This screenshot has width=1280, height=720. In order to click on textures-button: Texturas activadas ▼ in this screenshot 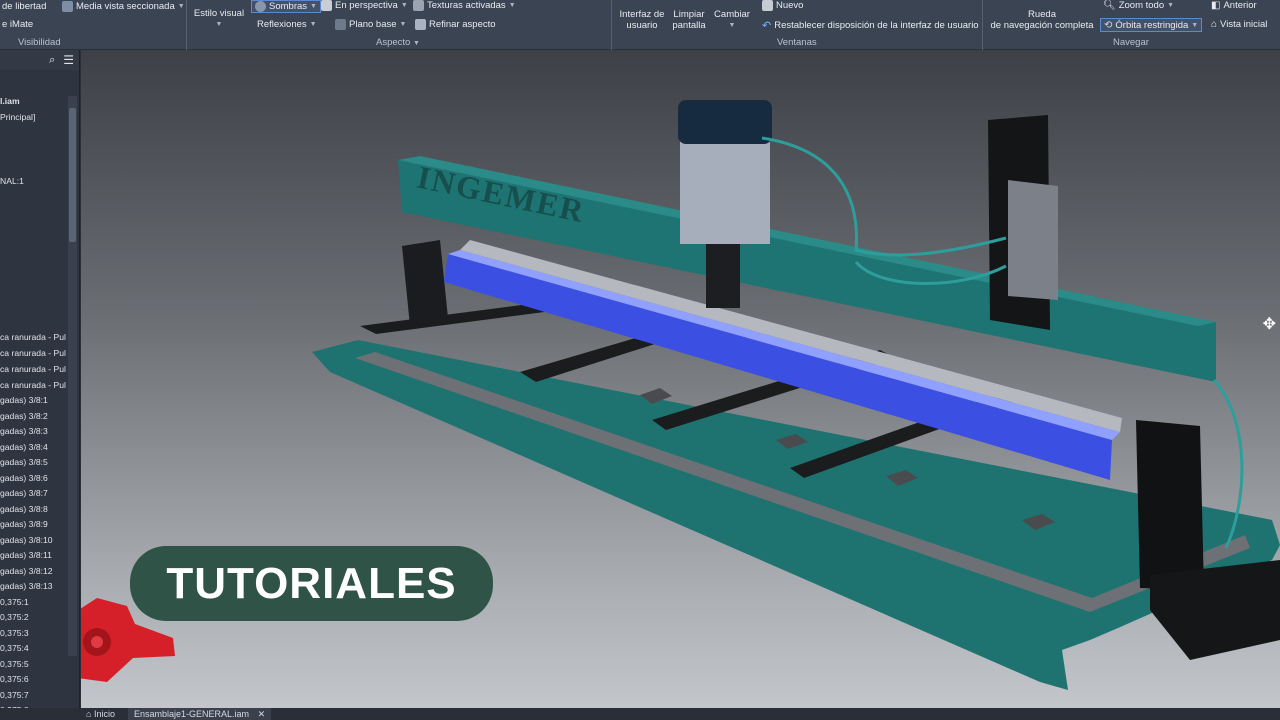, I will do `click(464, 5)`.